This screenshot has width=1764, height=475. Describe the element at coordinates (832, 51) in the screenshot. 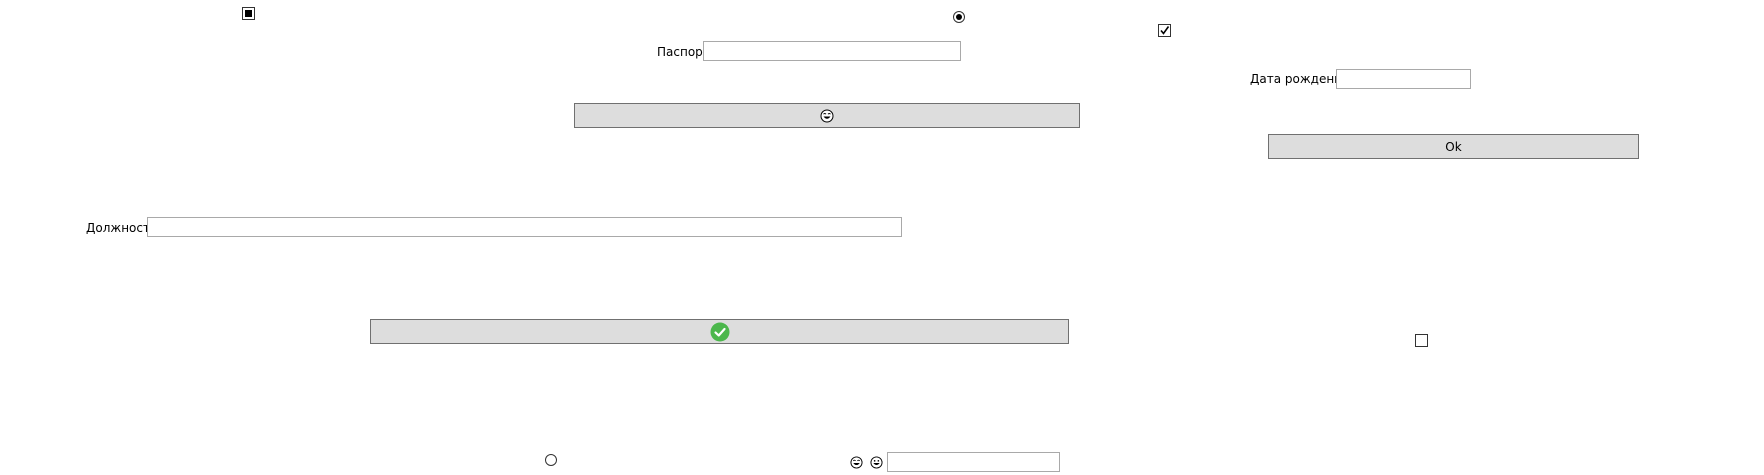

I see `passport-input` at that location.